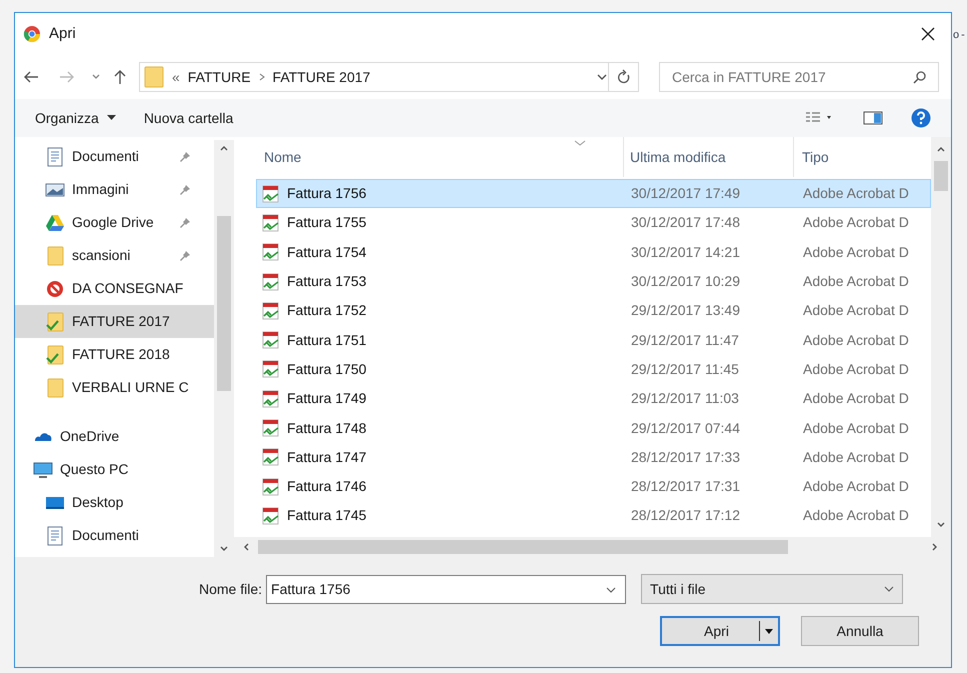 The image size is (967, 673). What do you see at coordinates (114, 222) in the screenshot?
I see `sidebar-item: Google Drive` at bounding box center [114, 222].